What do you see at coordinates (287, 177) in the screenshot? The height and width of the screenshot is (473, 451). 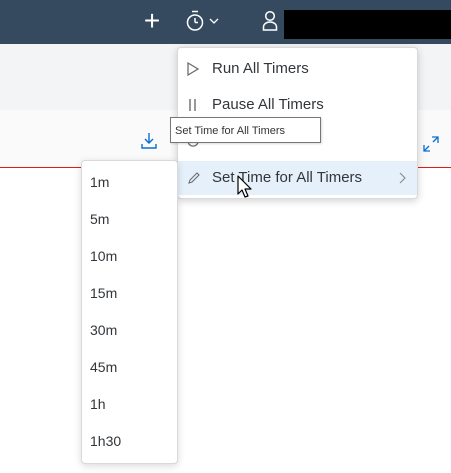 I see `menu-item-label: Set Time for All Timers` at bounding box center [287, 177].